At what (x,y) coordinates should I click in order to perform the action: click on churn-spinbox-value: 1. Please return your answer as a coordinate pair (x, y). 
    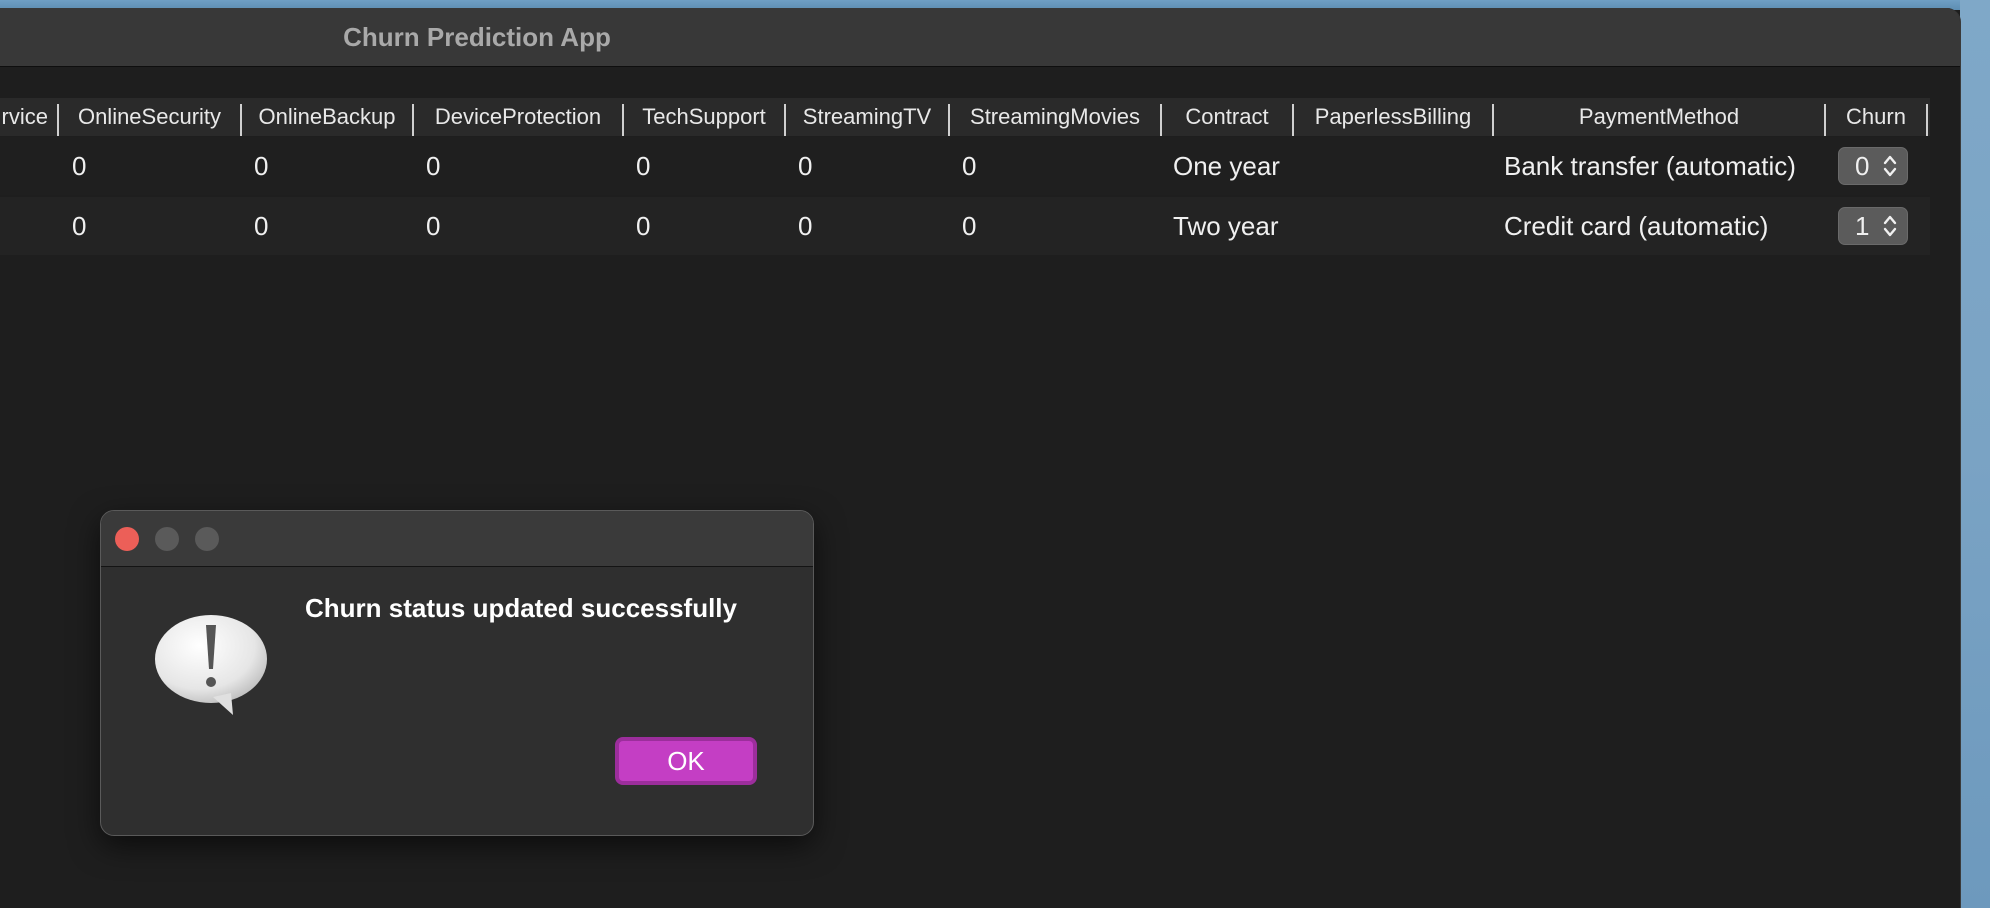
    Looking at the image, I should click on (1862, 226).